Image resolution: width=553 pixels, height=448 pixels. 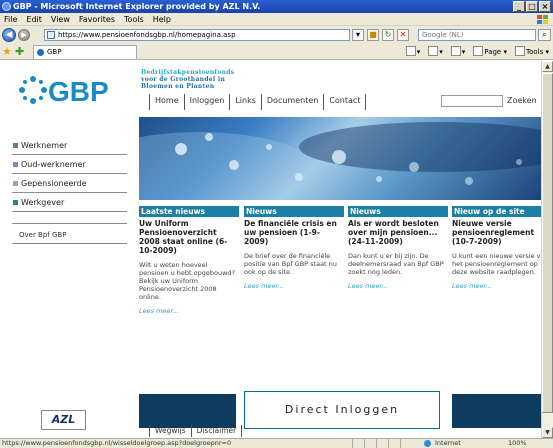 I want to click on zoom-level: 100%, so click(x=517, y=443).